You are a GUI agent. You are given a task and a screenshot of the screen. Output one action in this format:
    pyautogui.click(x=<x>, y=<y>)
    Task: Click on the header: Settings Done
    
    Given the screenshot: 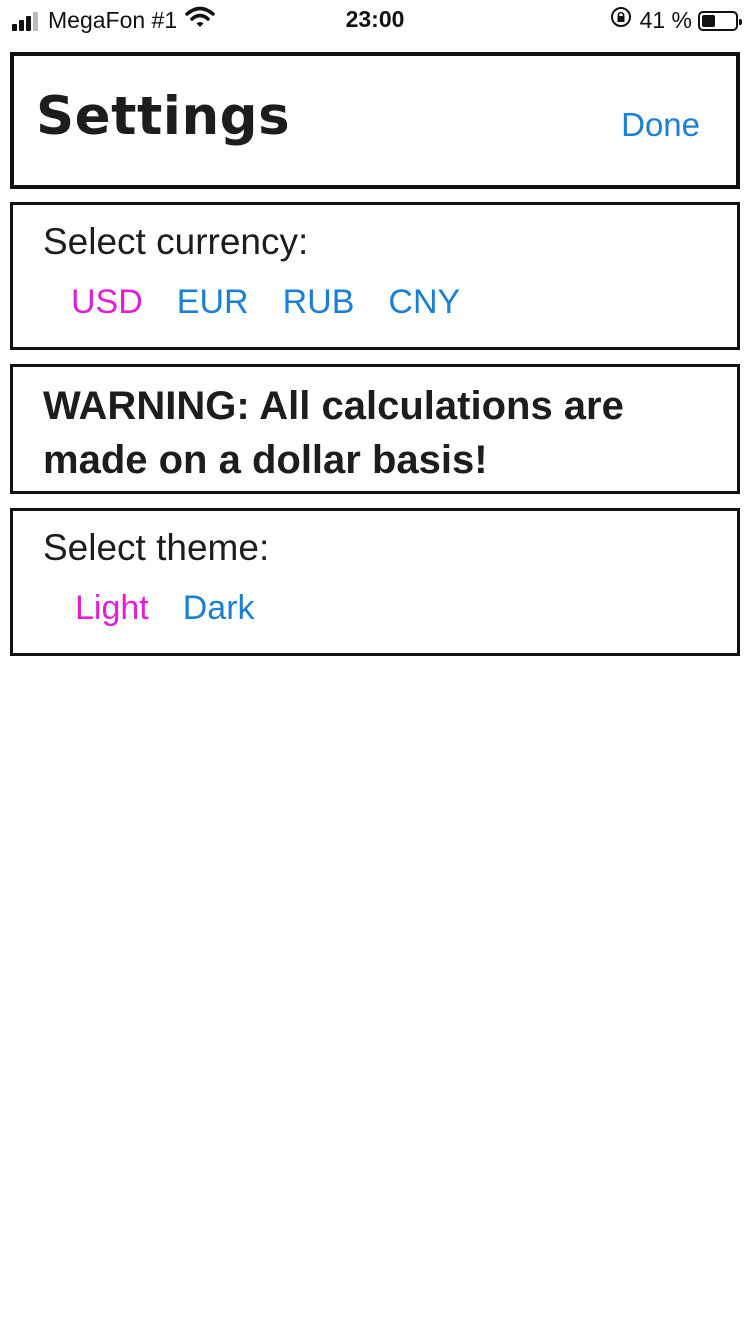 What is the action you would take?
    pyautogui.click(x=375, y=120)
    